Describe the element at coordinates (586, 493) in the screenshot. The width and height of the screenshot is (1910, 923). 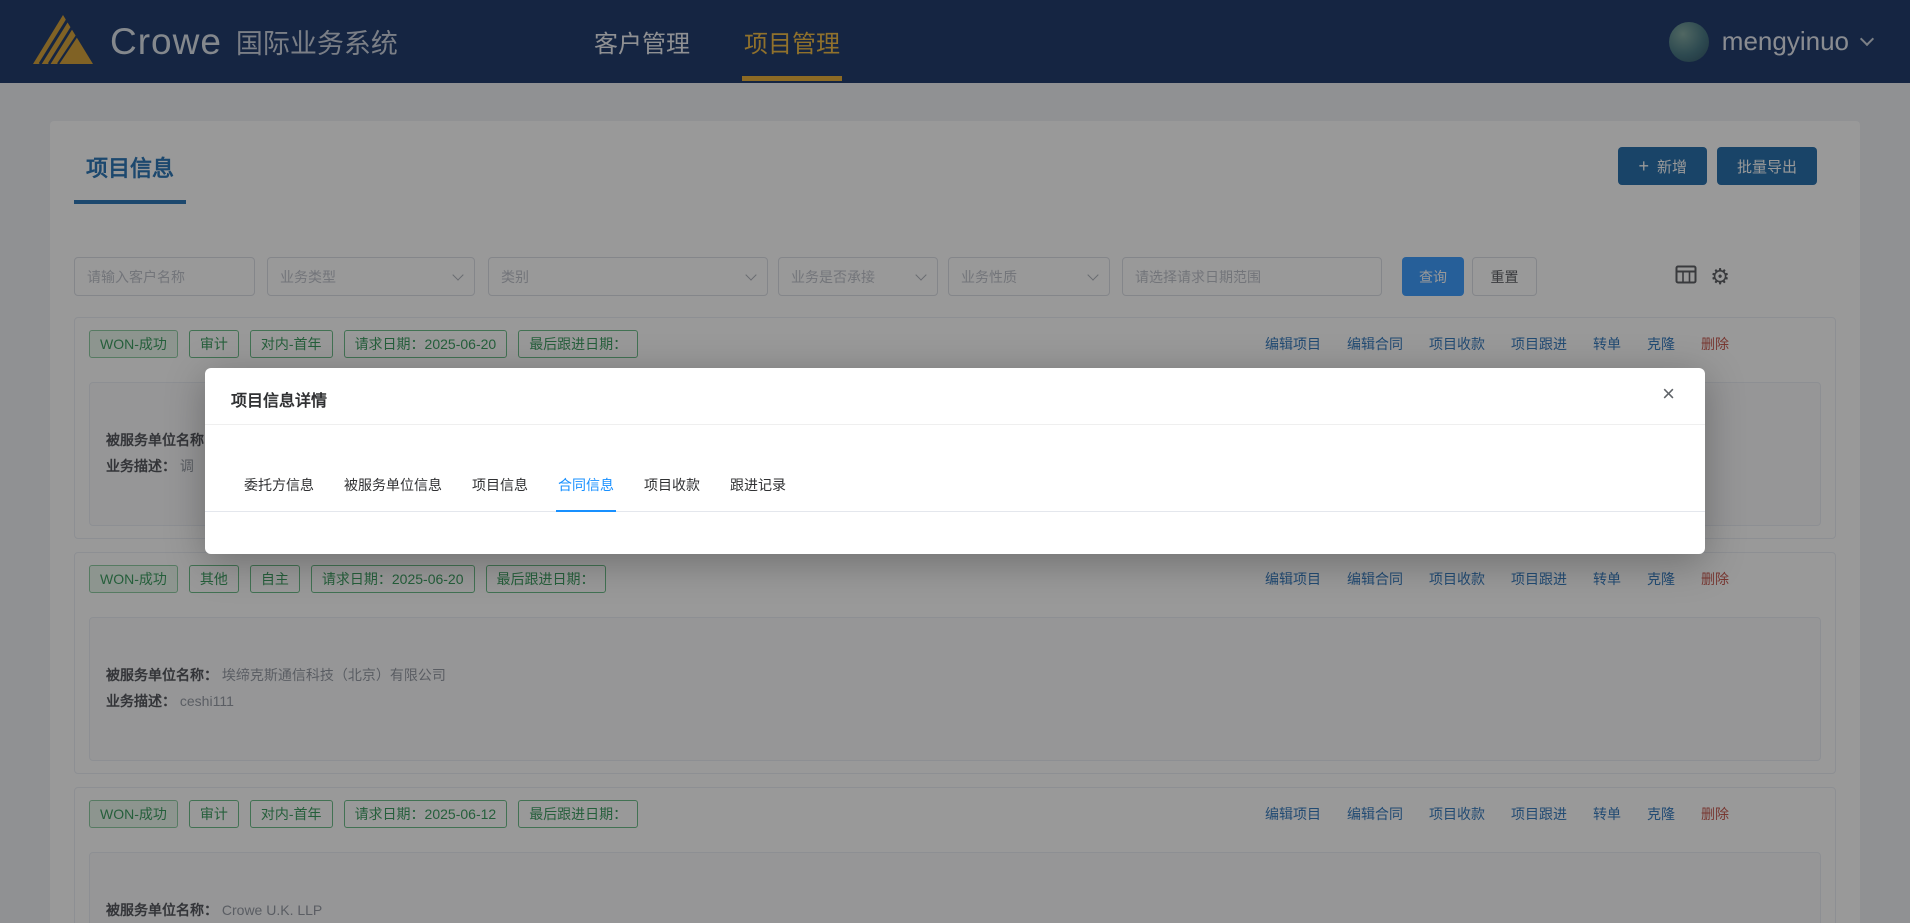
I see `tab-contract-info: 合同信息` at that location.